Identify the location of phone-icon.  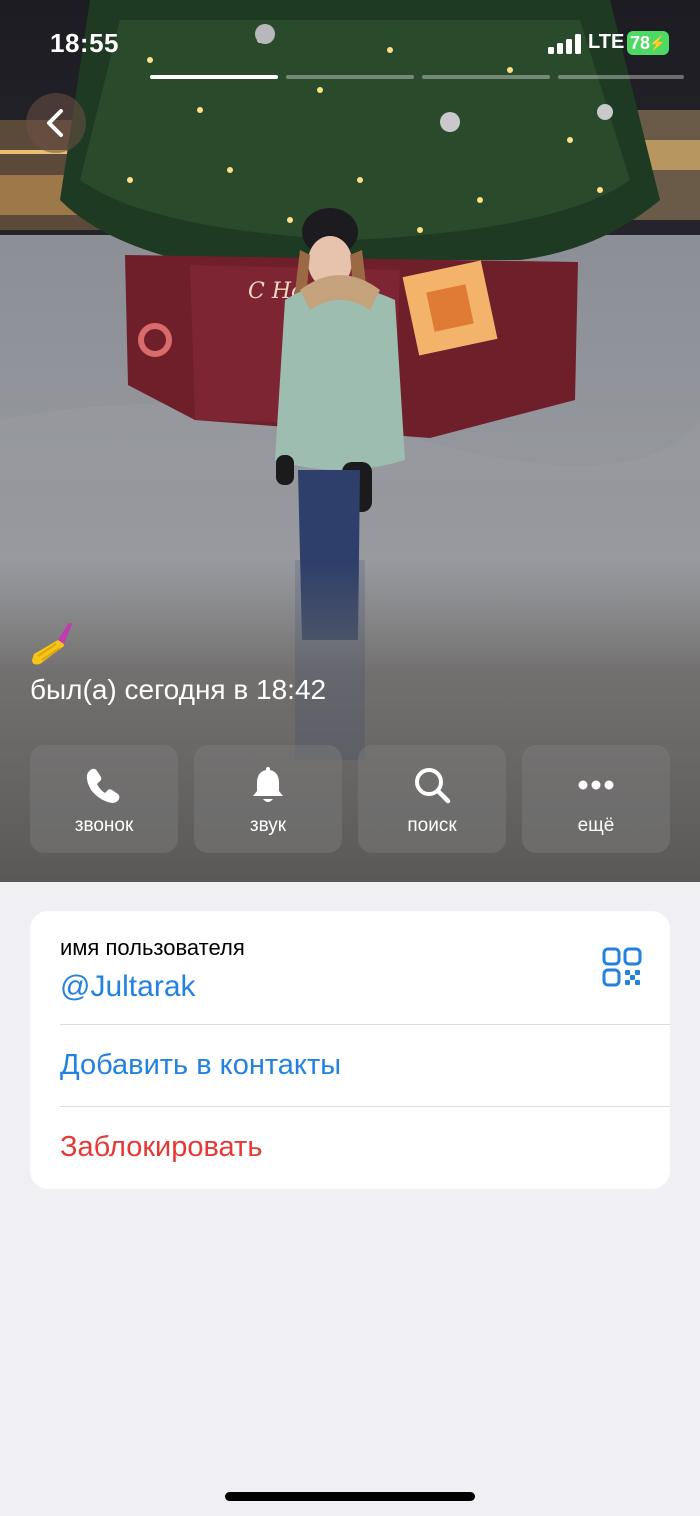
(103, 785).